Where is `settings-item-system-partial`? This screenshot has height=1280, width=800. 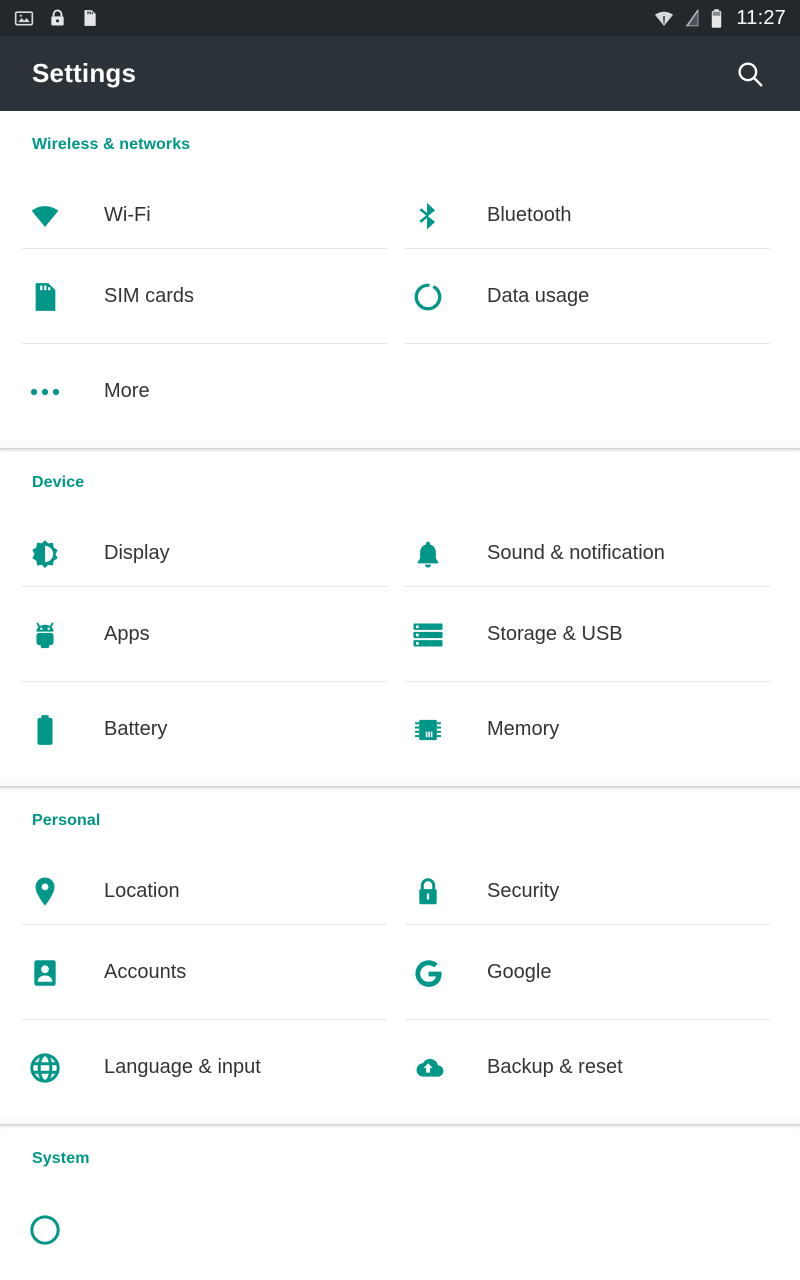
settings-item-system-partial is located at coordinates (204, 1215).